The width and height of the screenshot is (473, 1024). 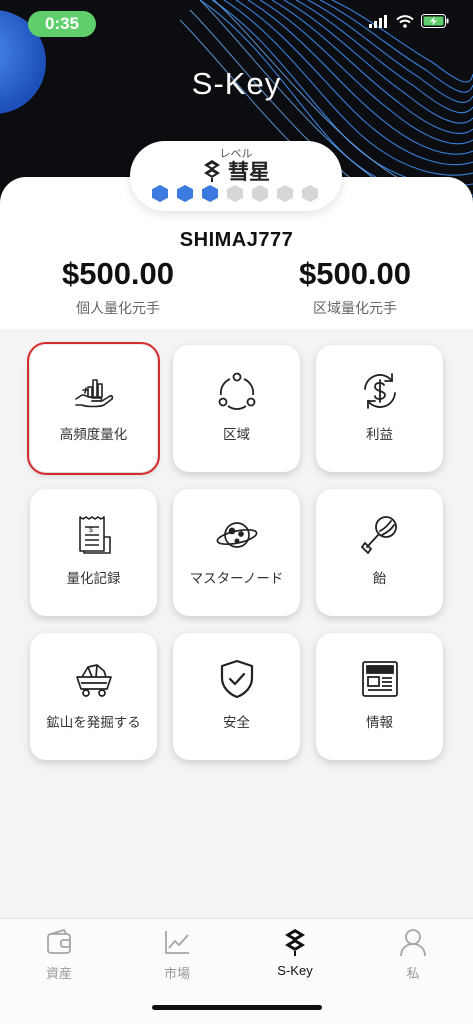 I want to click on tab-label: S-Key, so click(x=295, y=970).